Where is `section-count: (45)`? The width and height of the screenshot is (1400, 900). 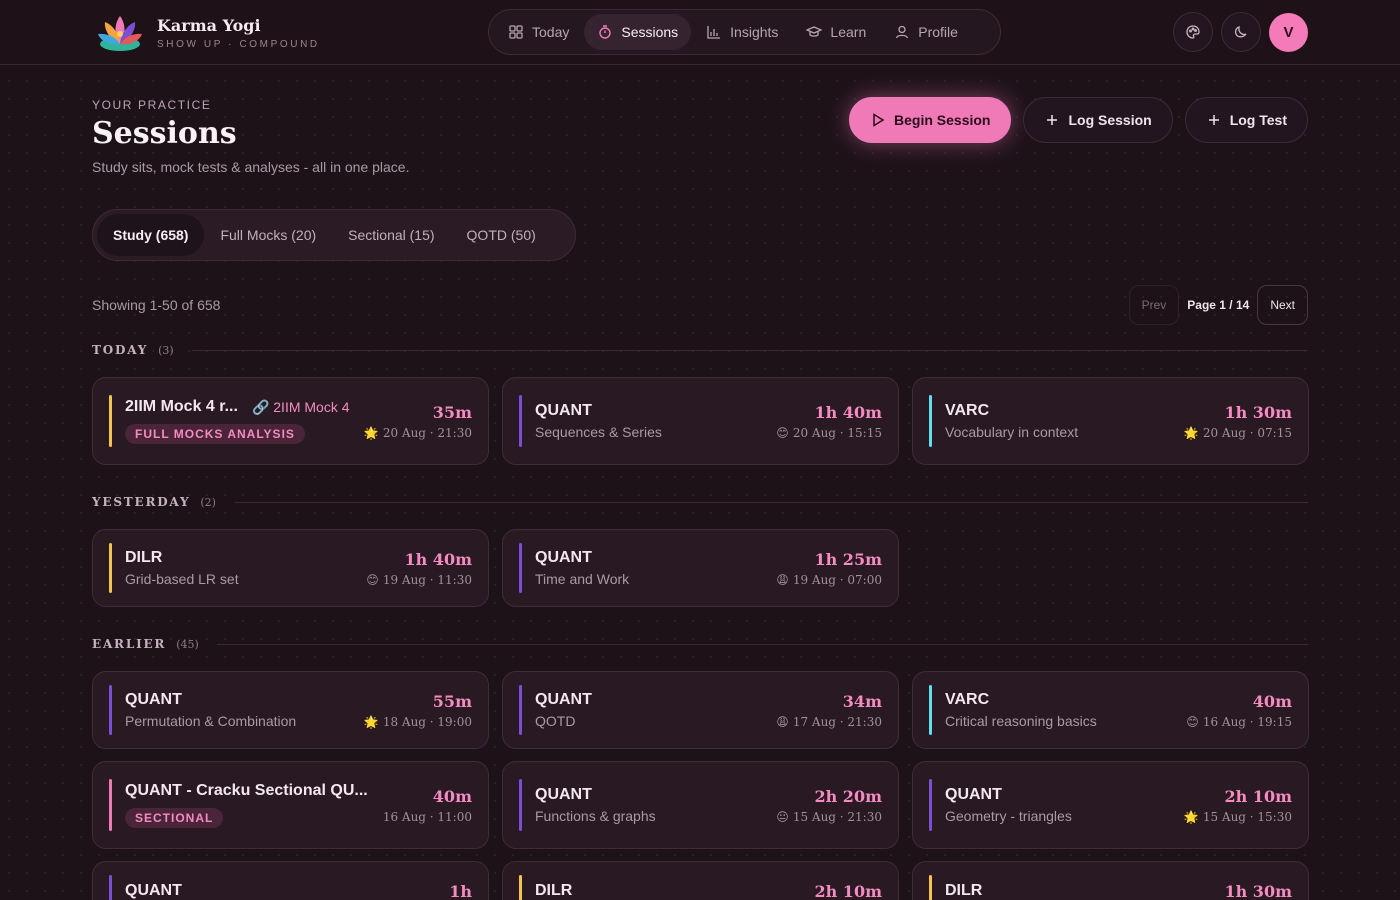
section-count: (45) is located at coordinates (187, 644).